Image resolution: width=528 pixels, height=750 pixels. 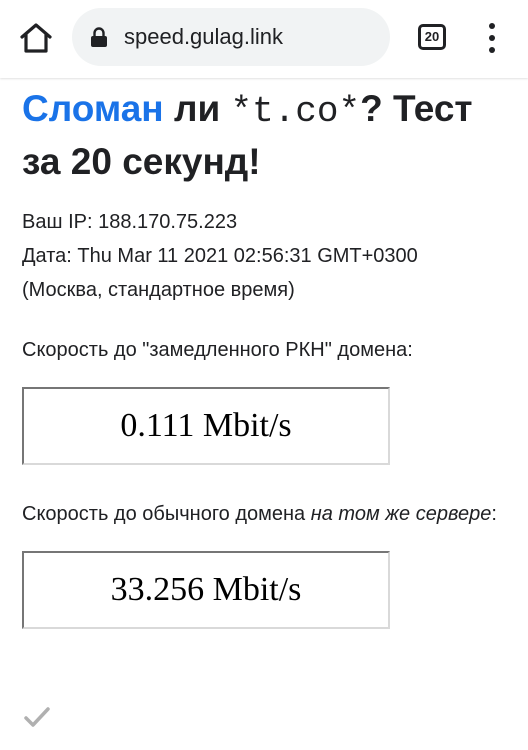 What do you see at coordinates (93, 108) in the screenshot?
I see `title-brand: Сломан` at bounding box center [93, 108].